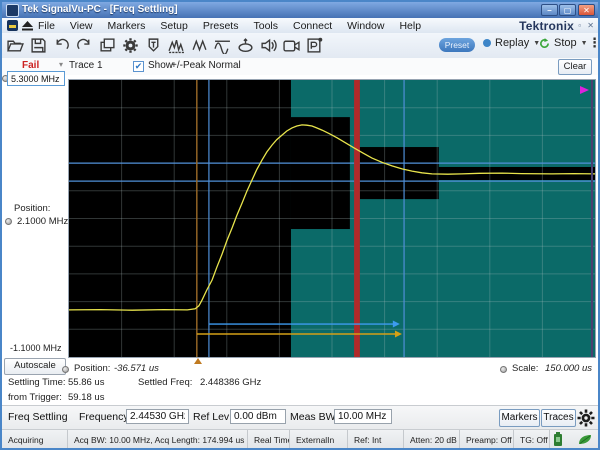  What do you see at coordinates (544, 42) in the screenshot?
I see `stop-icon` at bounding box center [544, 42].